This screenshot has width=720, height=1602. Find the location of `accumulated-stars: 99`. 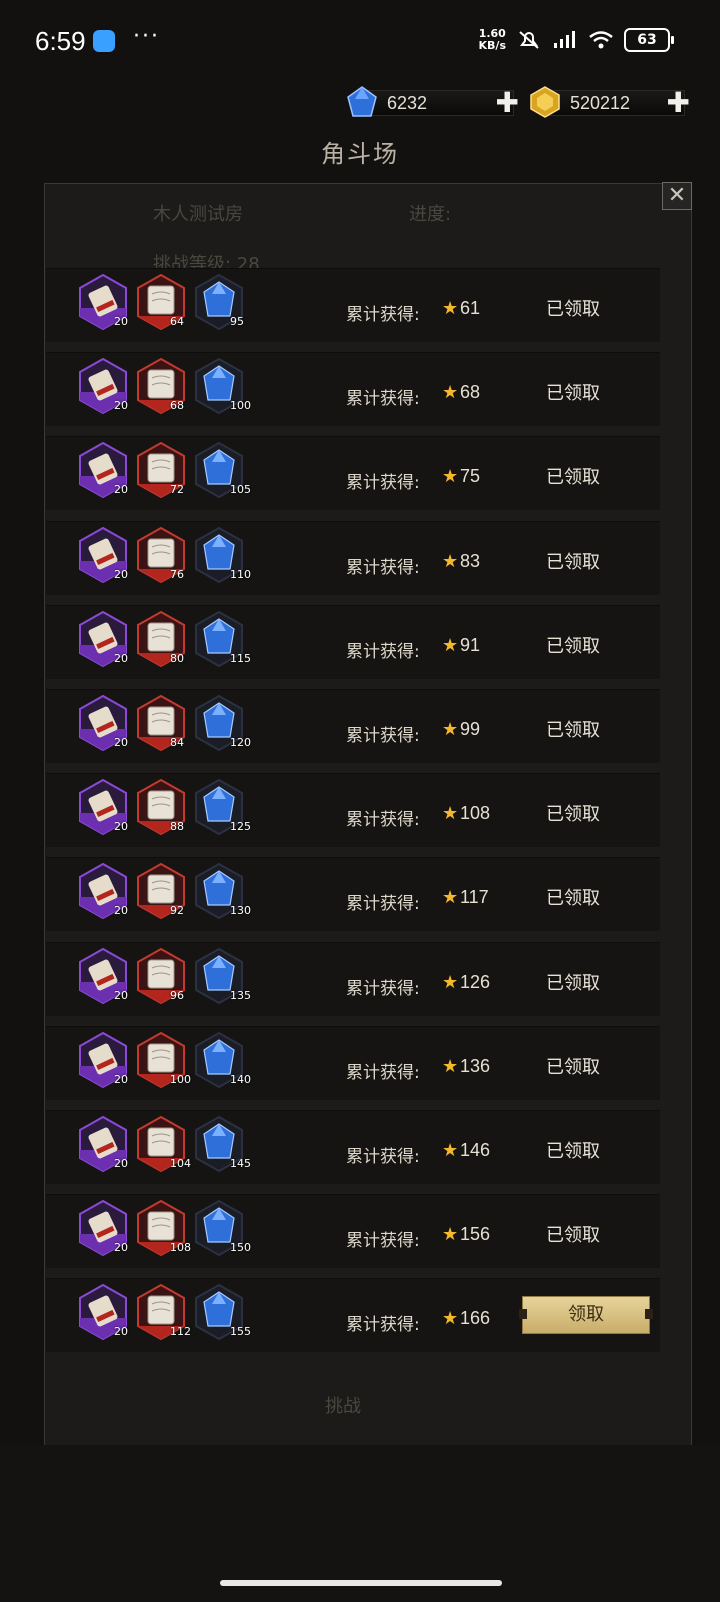

accumulated-stars: 99 is located at coordinates (470, 728).